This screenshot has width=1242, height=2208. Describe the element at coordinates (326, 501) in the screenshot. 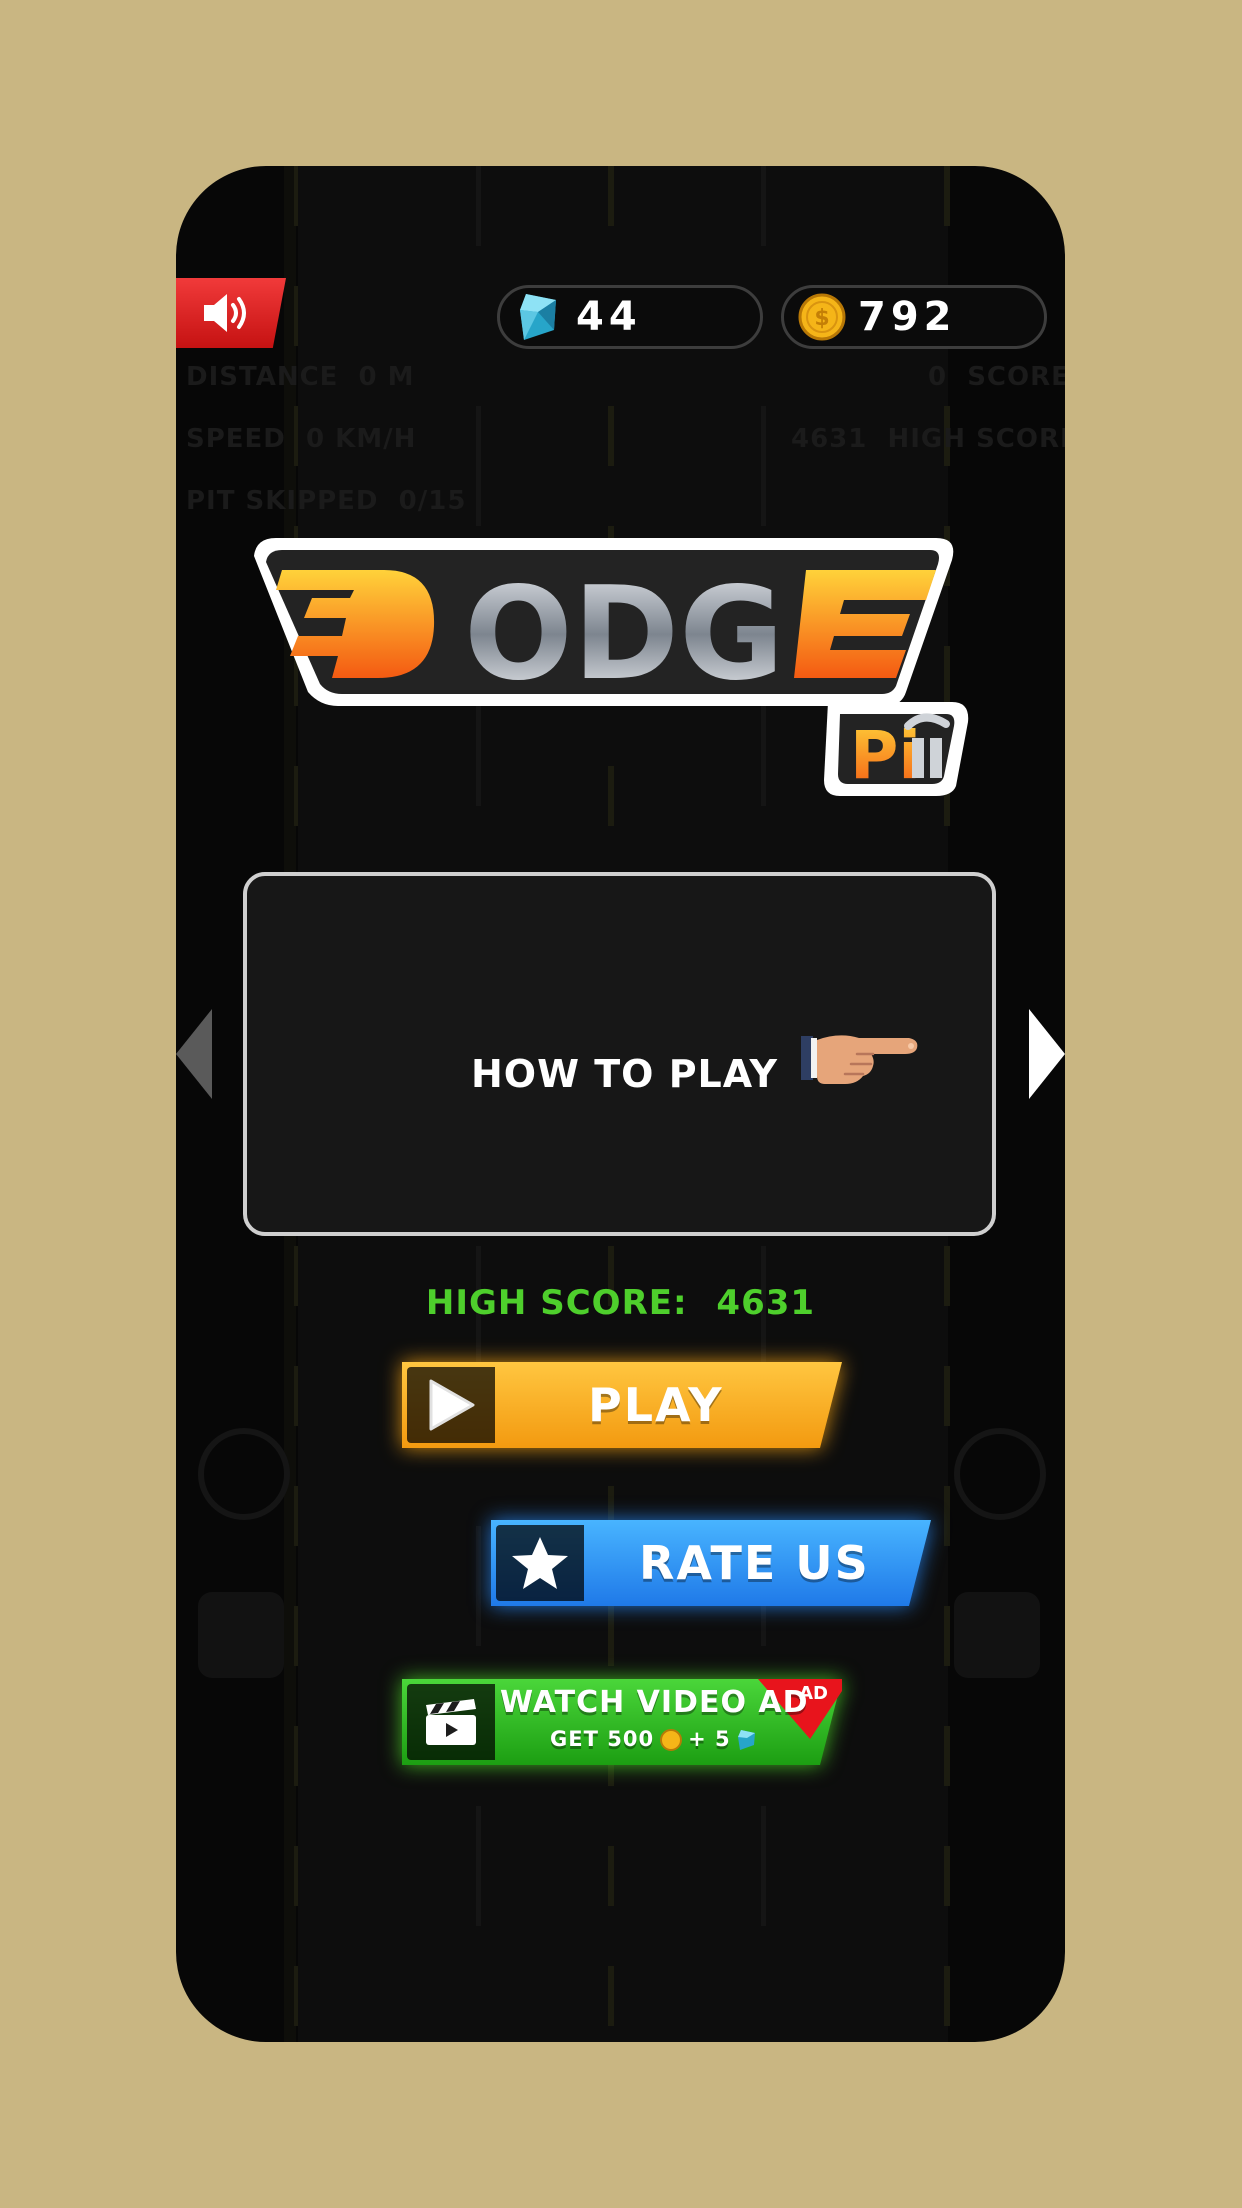

I see `hud-pit-skipped: PIT SKIPPED 0/15` at that location.